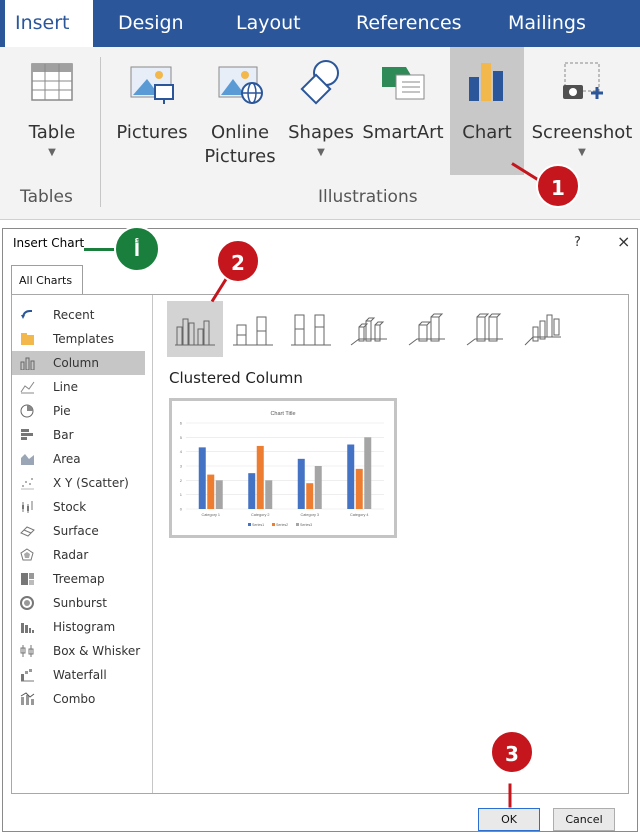  Describe the element at coordinates (268, 23) in the screenshot. I see `tab-layout: Layout` at that location.